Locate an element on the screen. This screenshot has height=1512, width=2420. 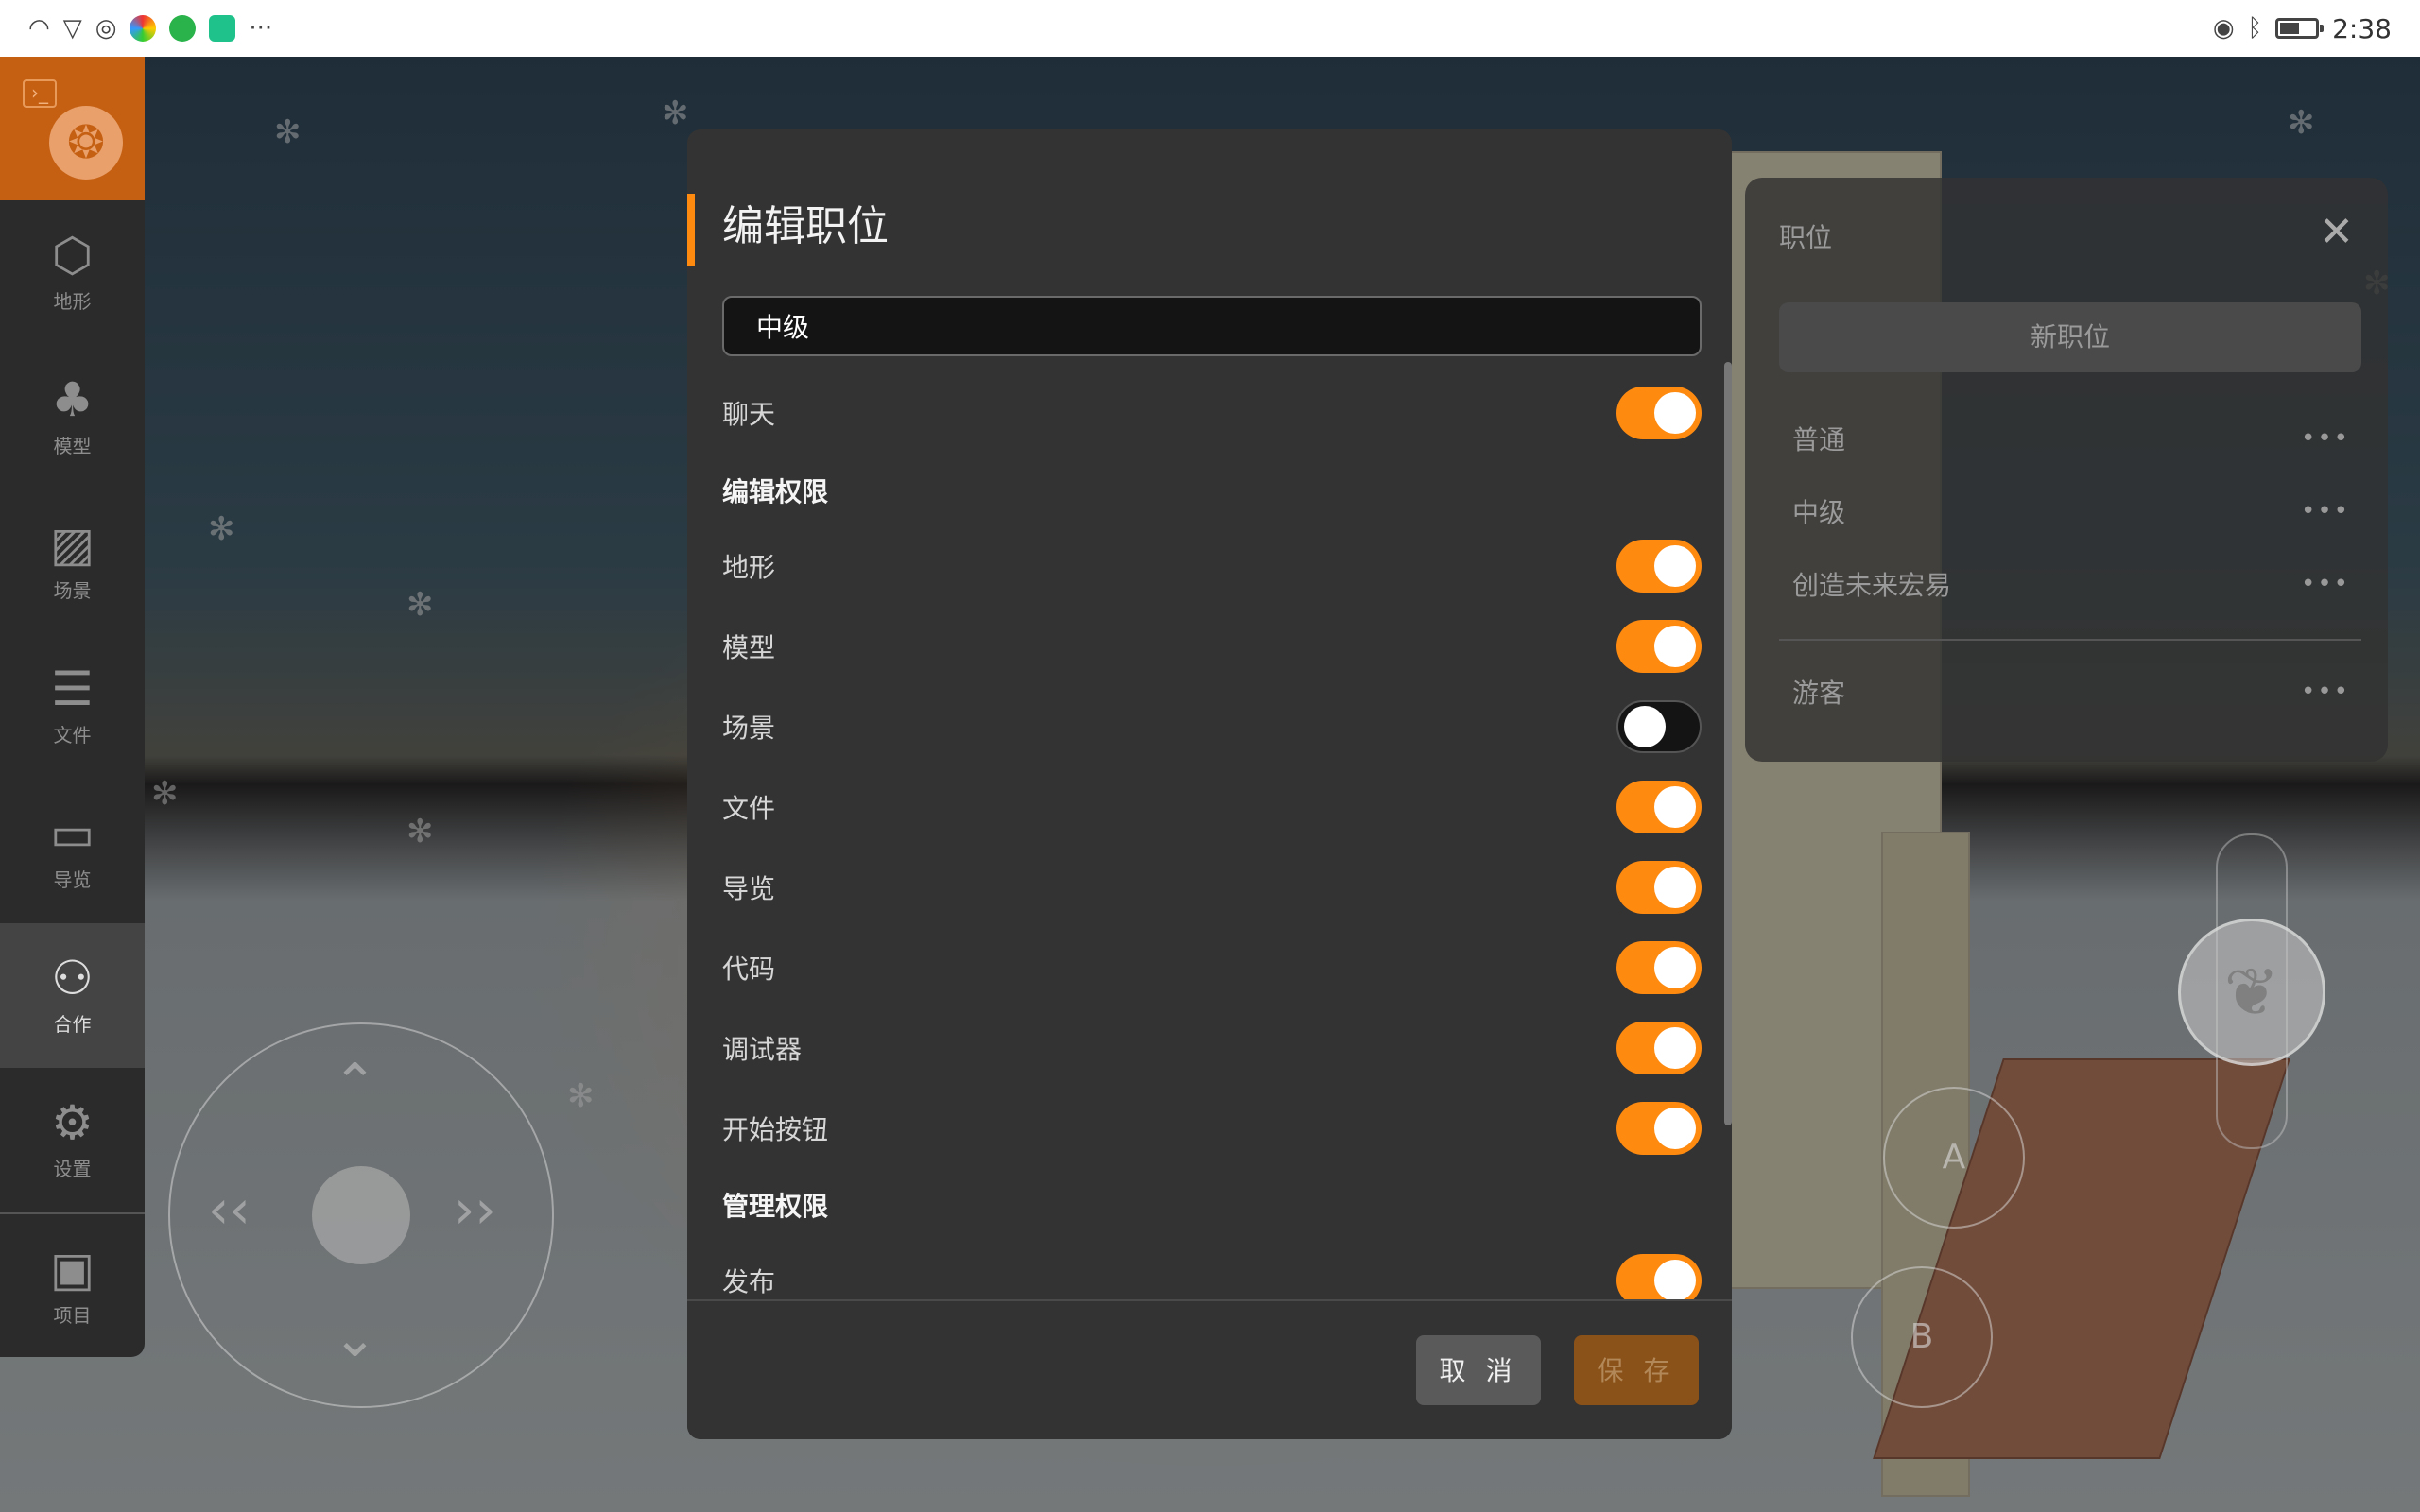
permission-row-files: 文件 is located at coordinates (1212, 807).